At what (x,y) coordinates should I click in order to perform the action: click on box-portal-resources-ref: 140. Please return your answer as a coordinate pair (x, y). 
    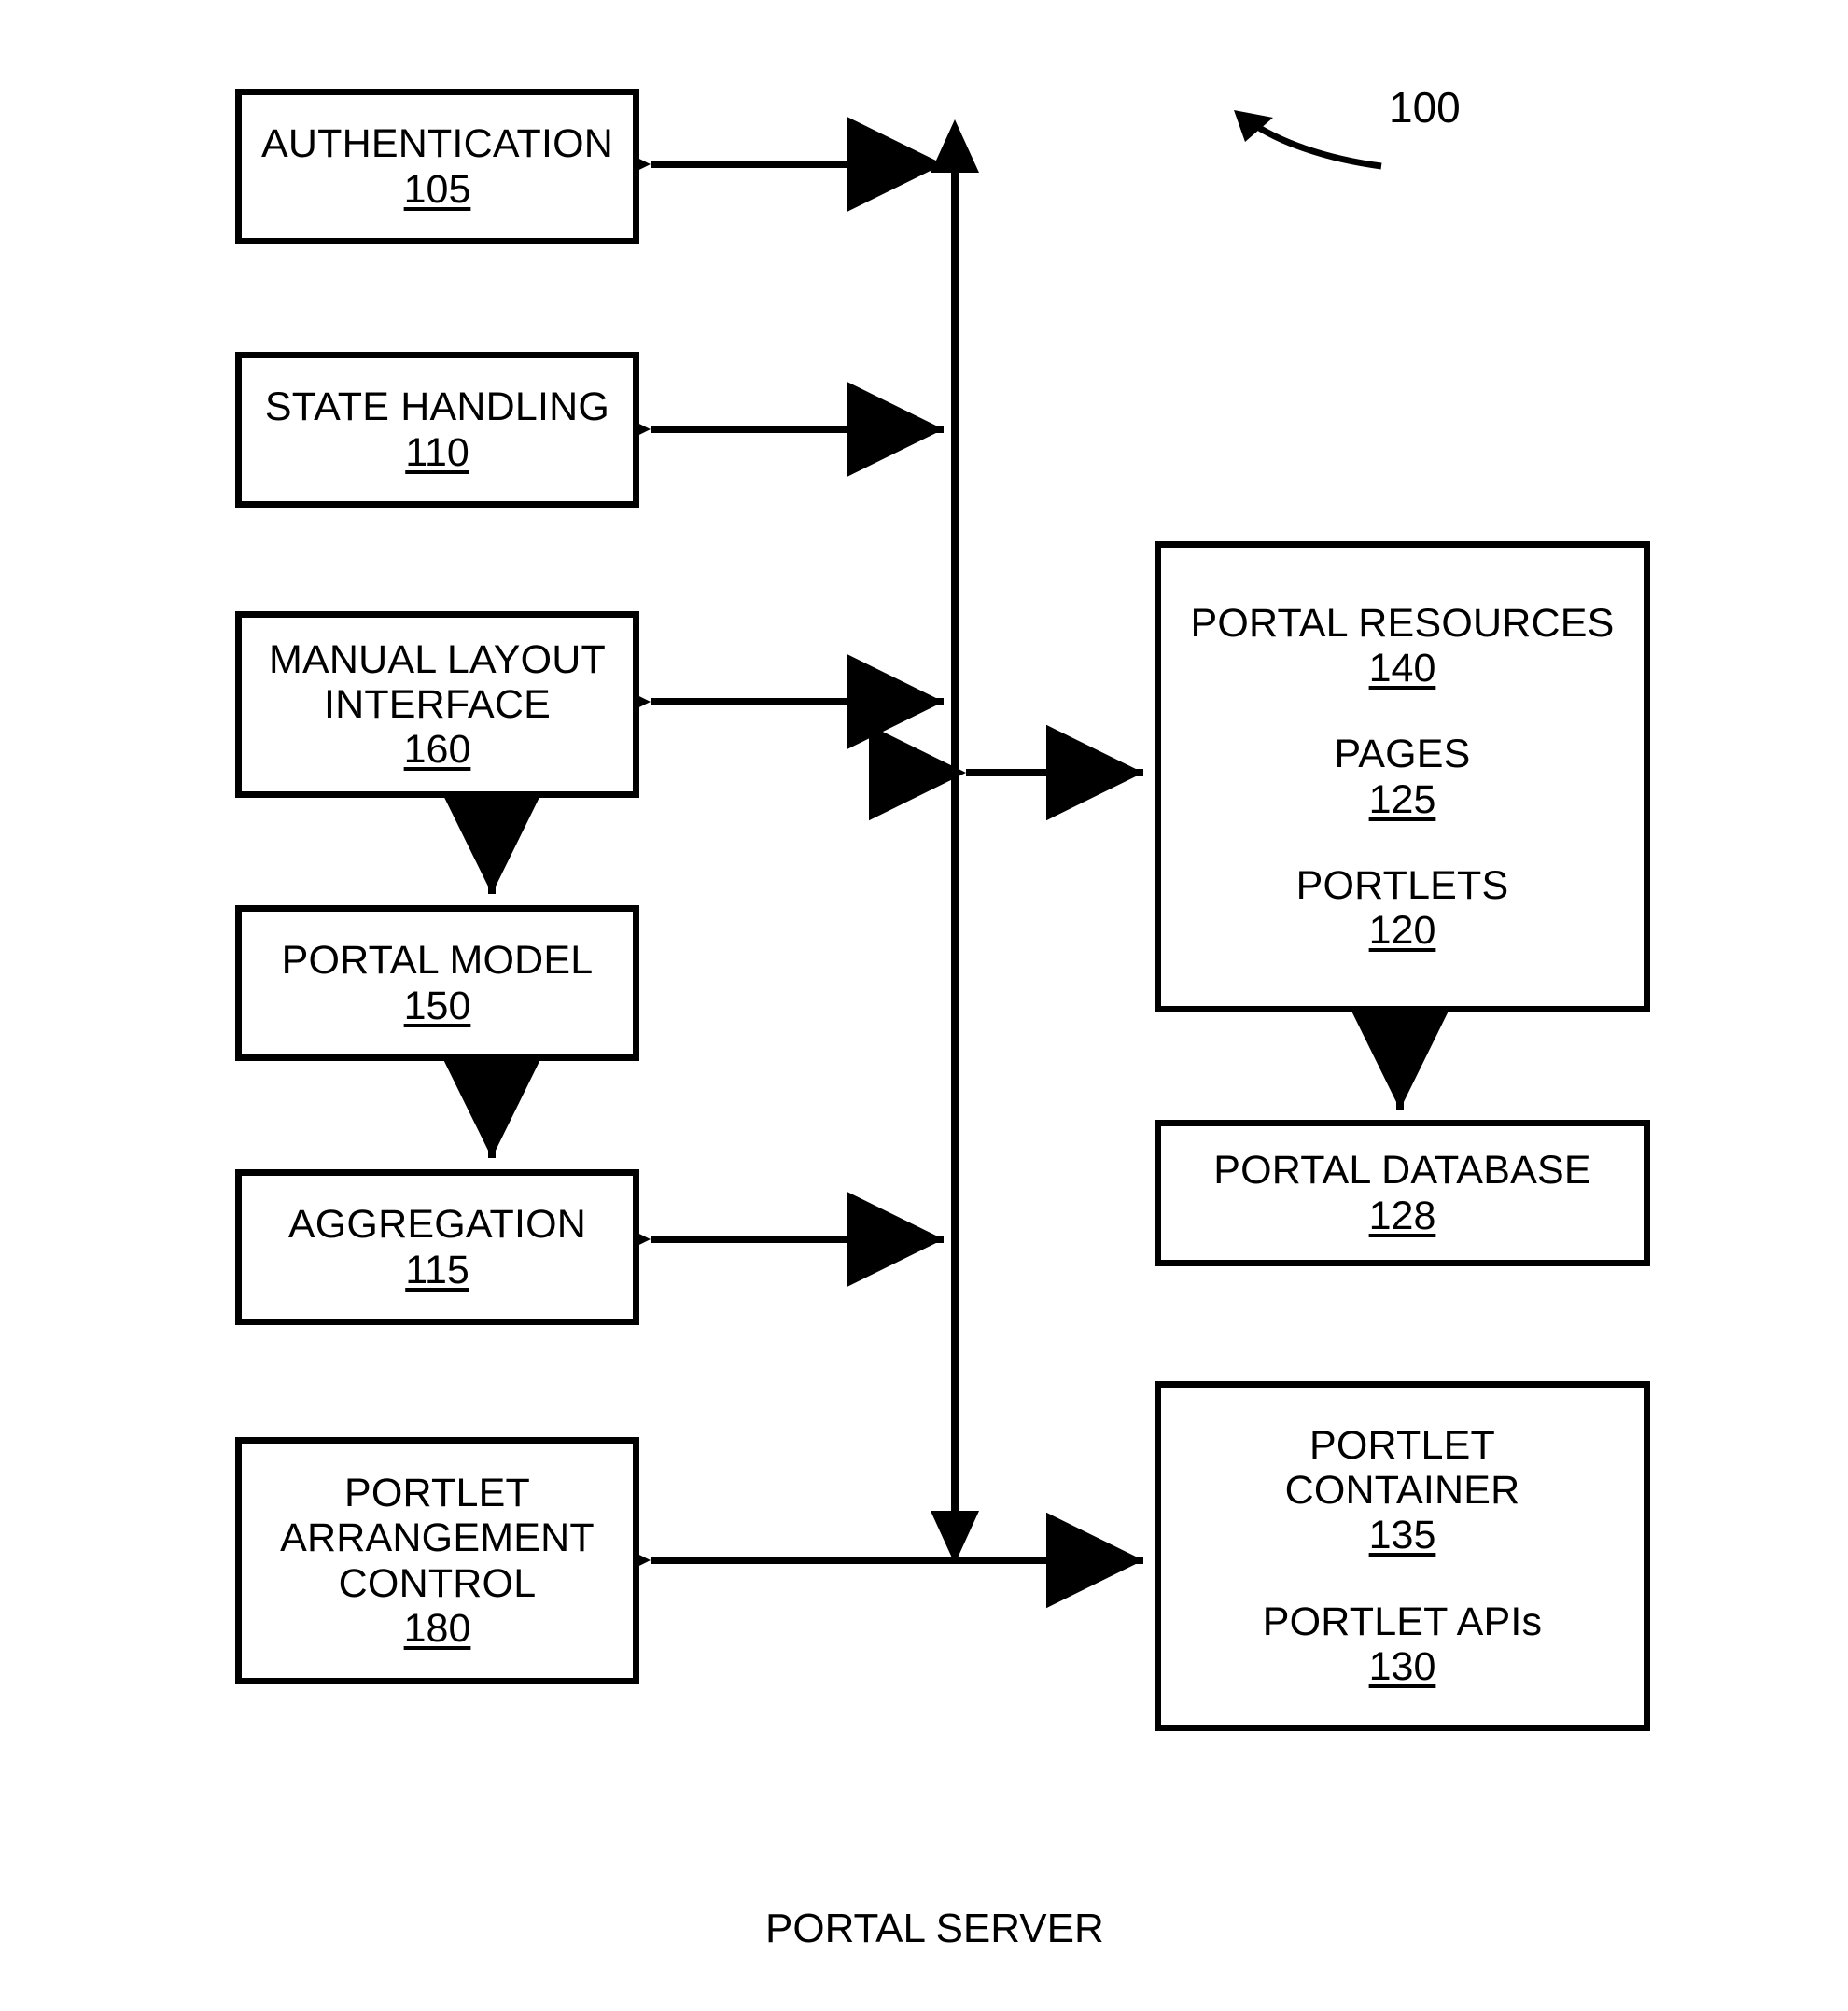
    Looking at the image, I should click on (1402, 668).